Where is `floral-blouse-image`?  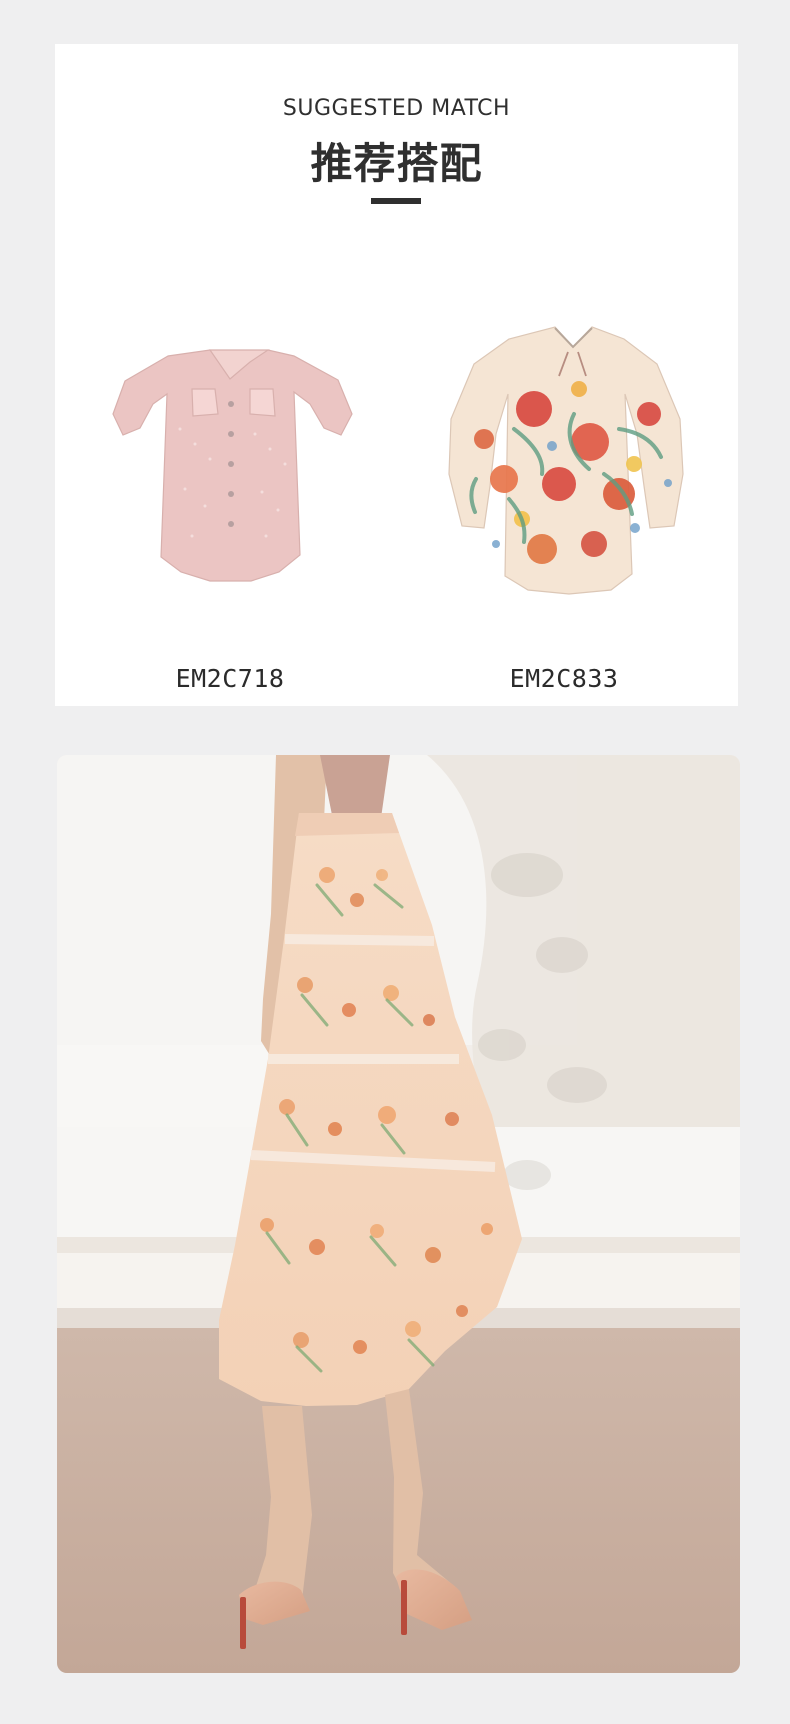
floral-blouse-image is located at coordinates (564, 434).